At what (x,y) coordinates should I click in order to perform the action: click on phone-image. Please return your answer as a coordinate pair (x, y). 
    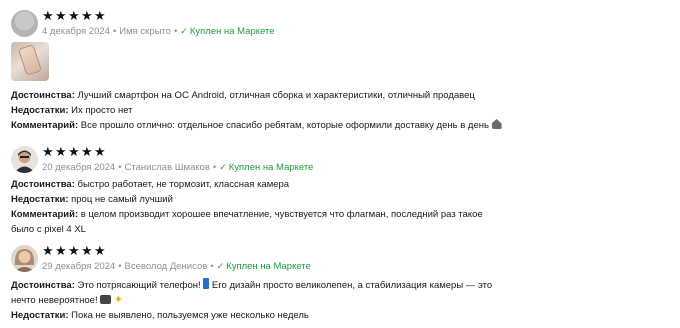
    Looking at the image, I should click on (30, 60).